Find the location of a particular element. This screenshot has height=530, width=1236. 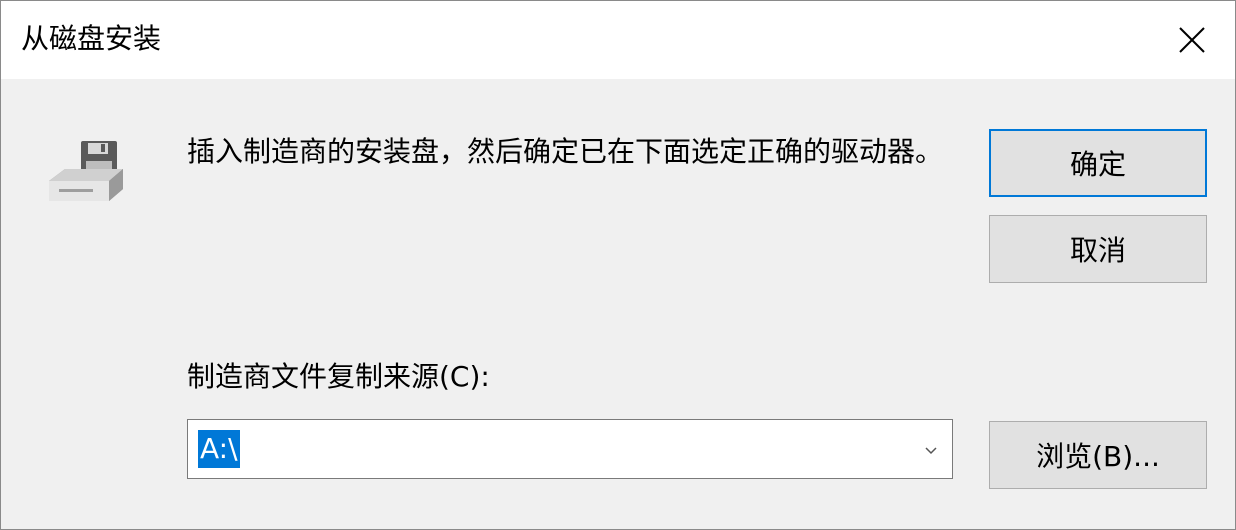

window-title: 从磁盘安装 is located at coordinates (91, 38).